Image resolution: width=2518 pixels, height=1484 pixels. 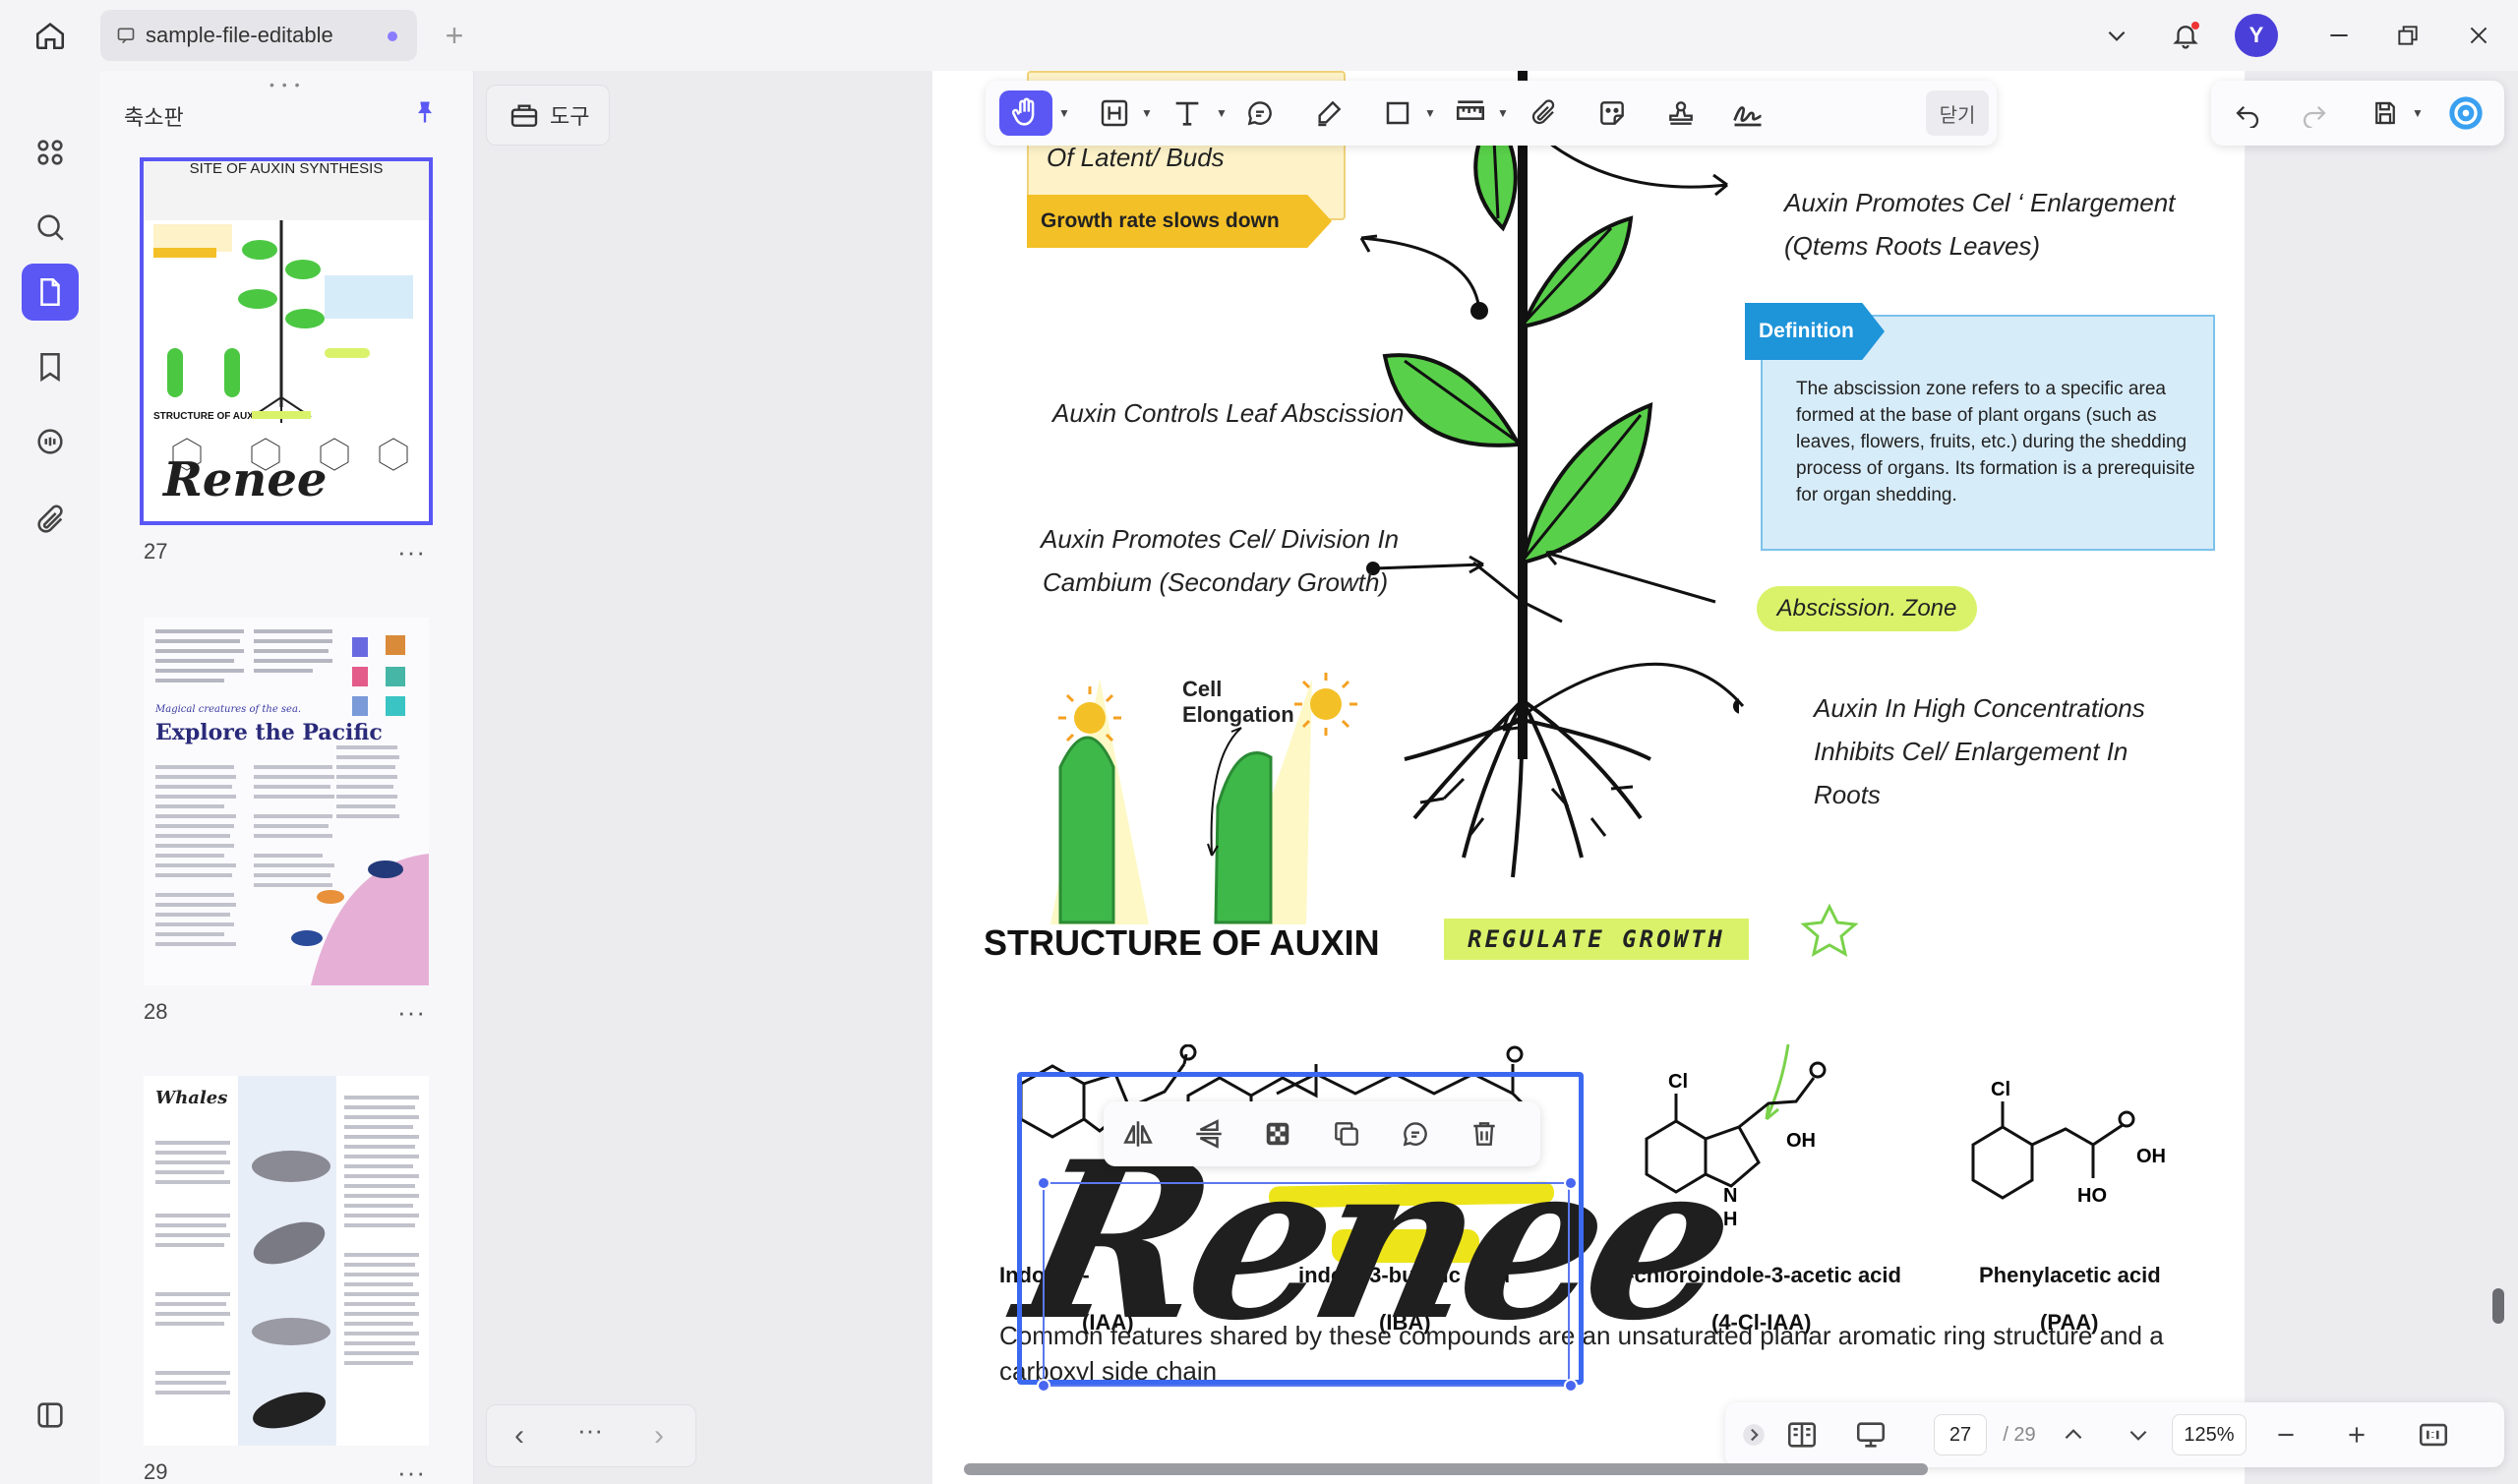 I want to click on save-button, so click(x=2386, y=113).